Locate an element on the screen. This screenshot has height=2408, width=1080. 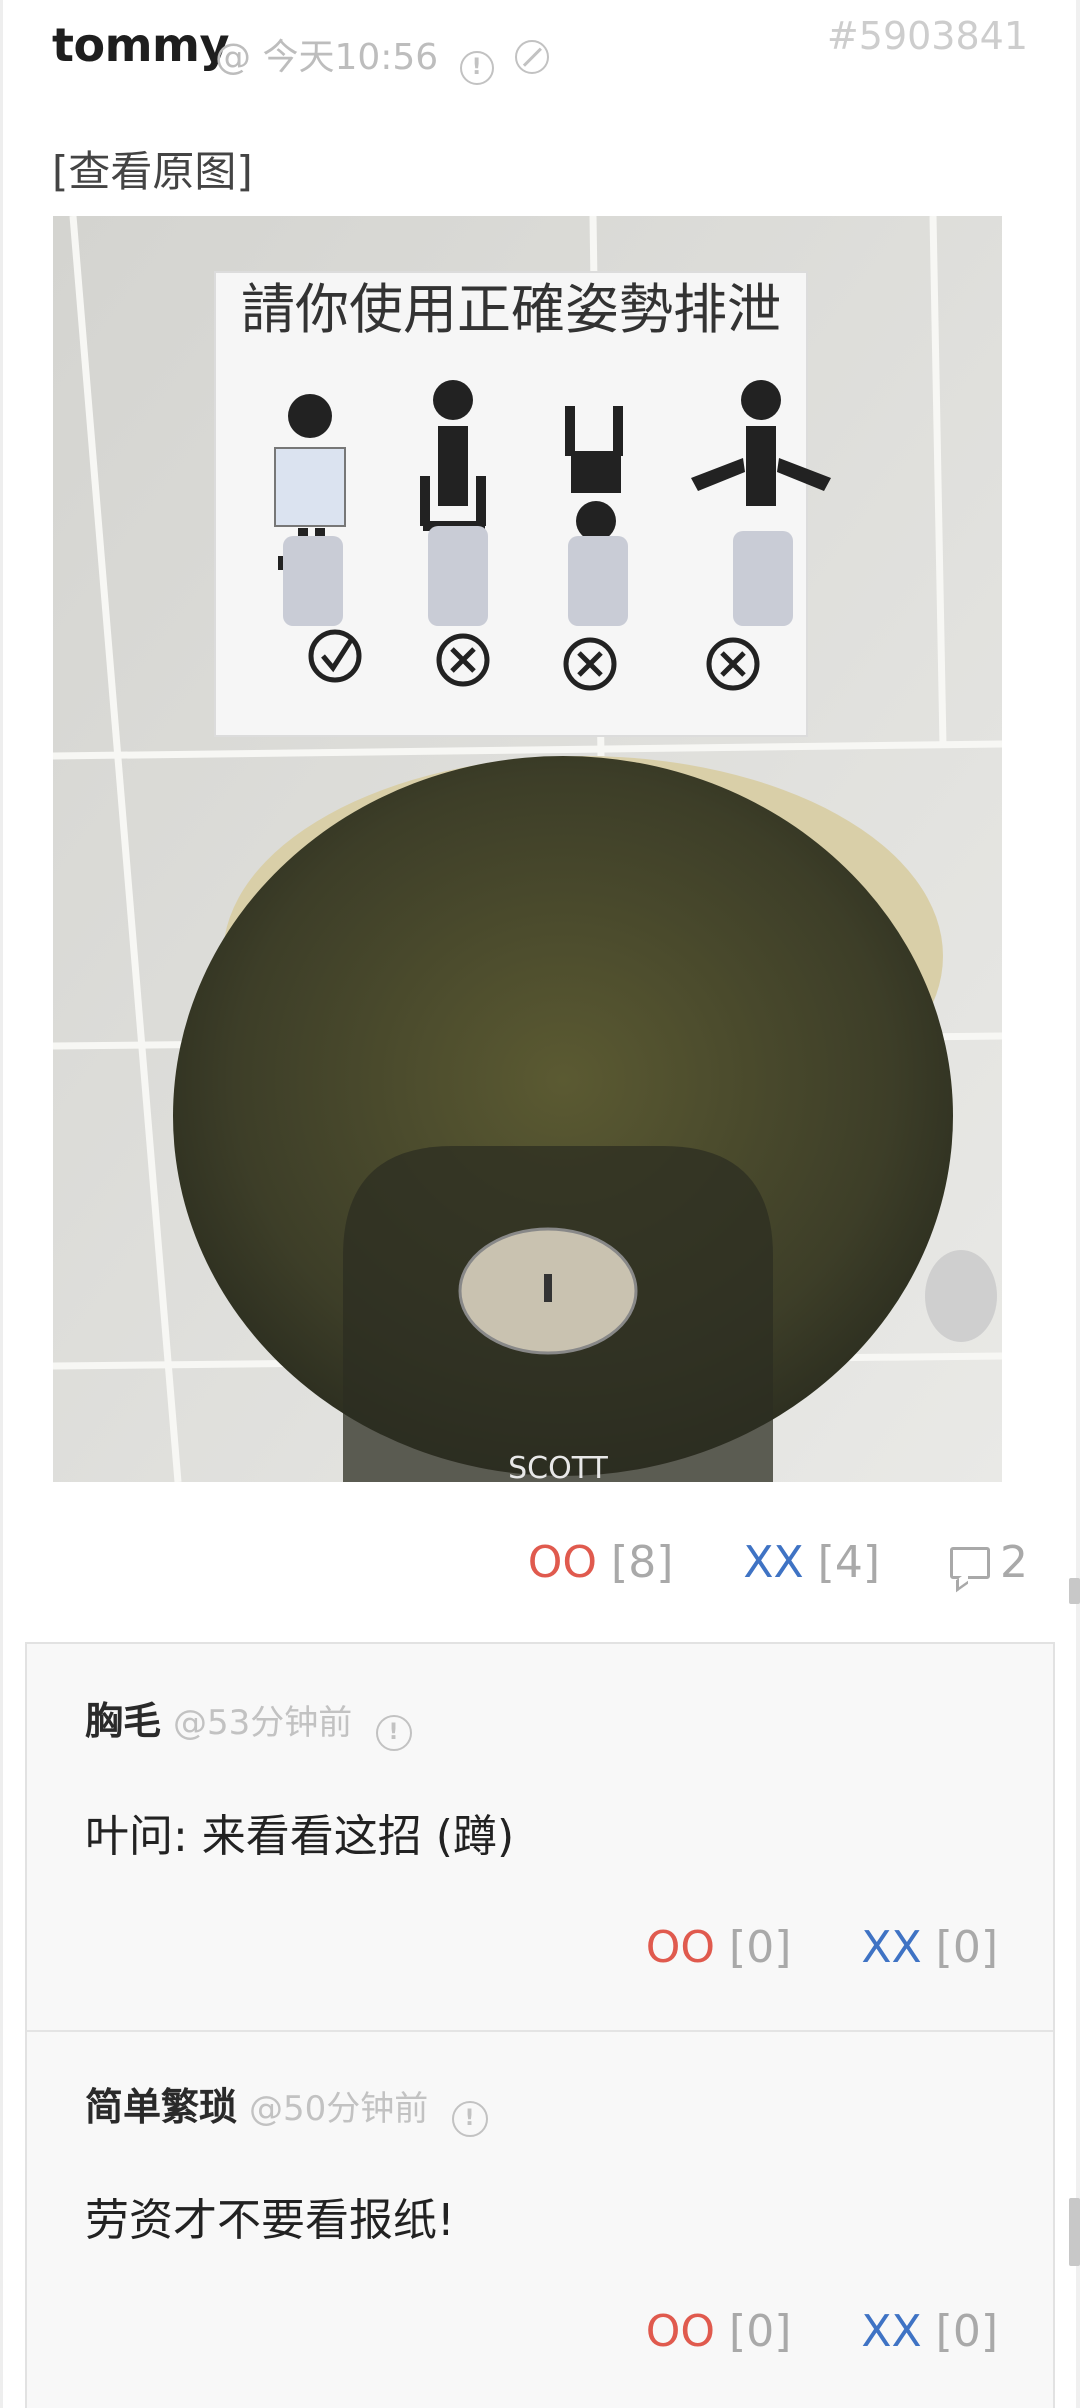
post-meta: @ 今天10:56 ! is located at coordinates (382, 56).